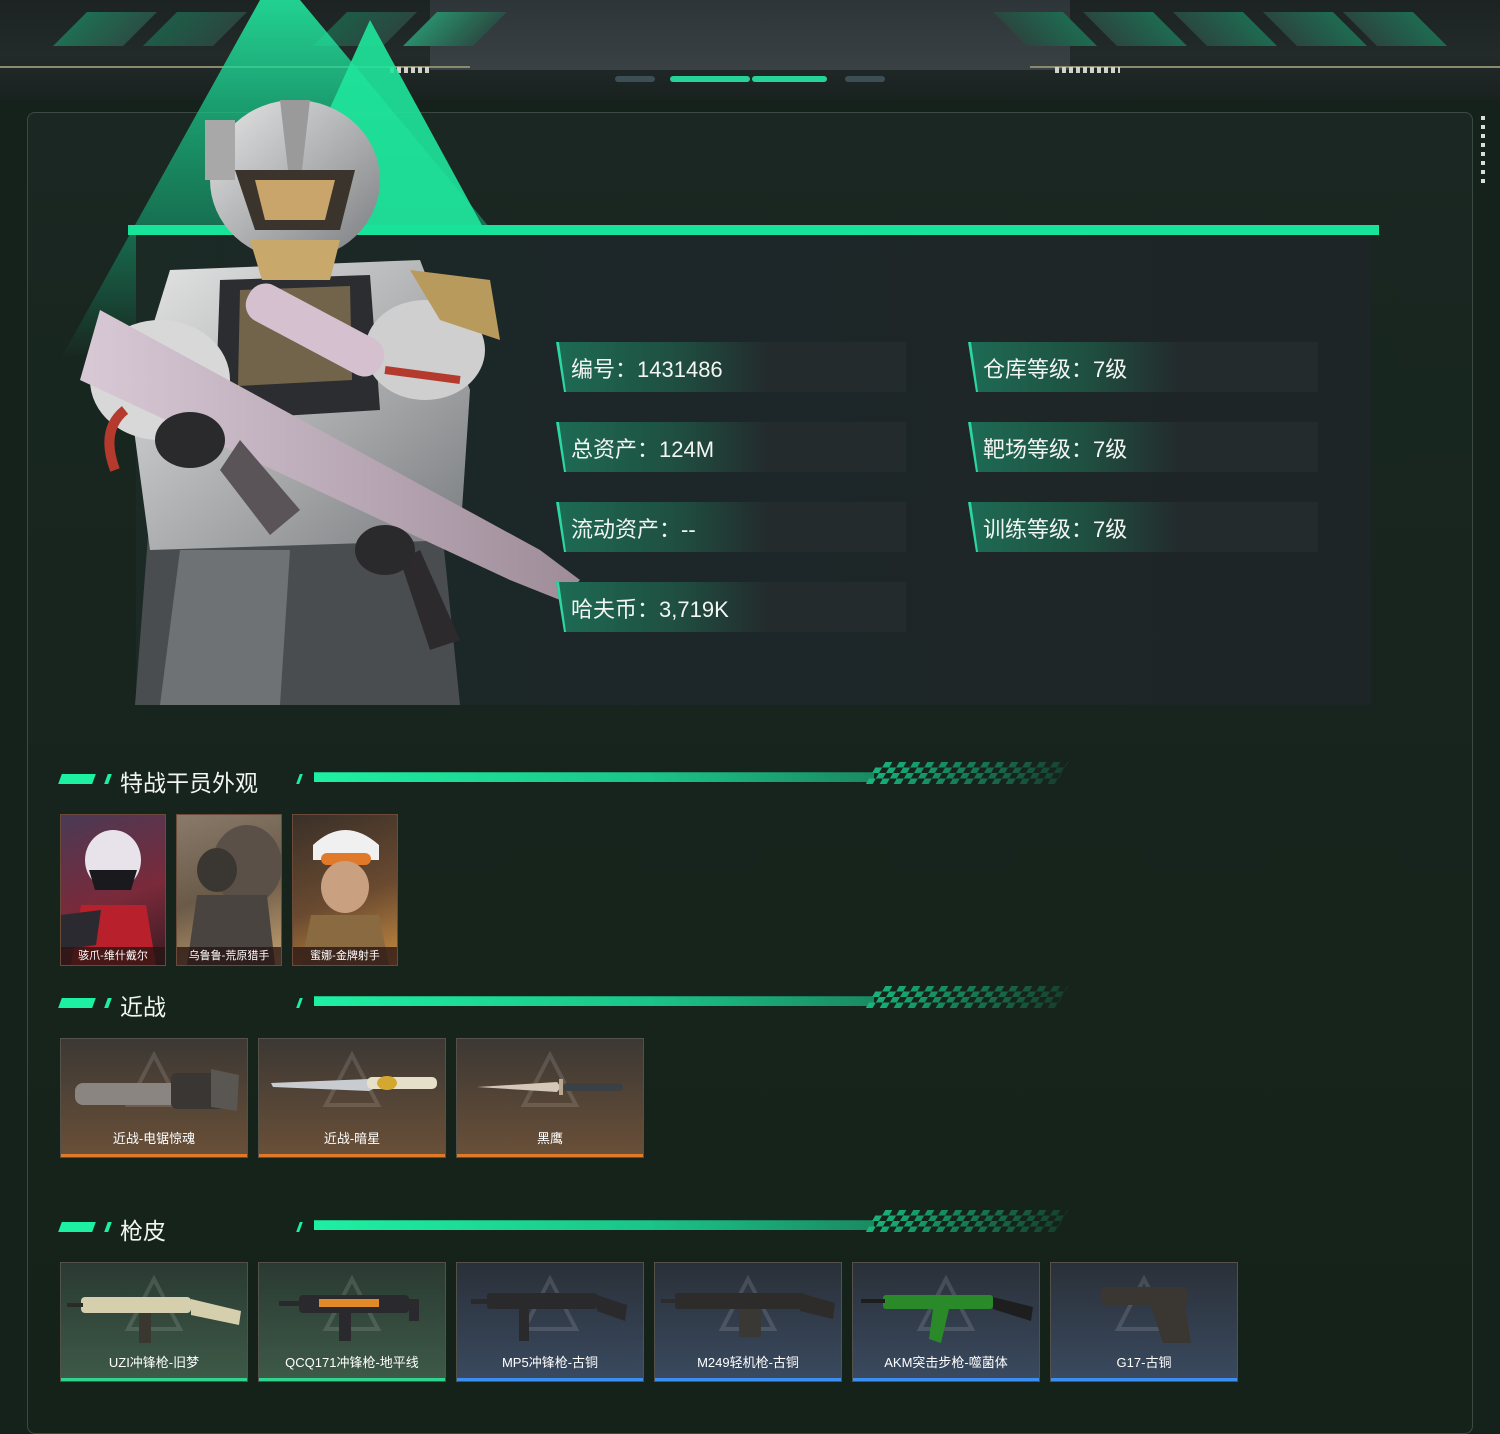 This screenshot has height=1434, width=1500. What do you see at coordinates (731, 367) in the screenshot?
I see `id-field: 编号：1431486` at bounding box center [731, 367].